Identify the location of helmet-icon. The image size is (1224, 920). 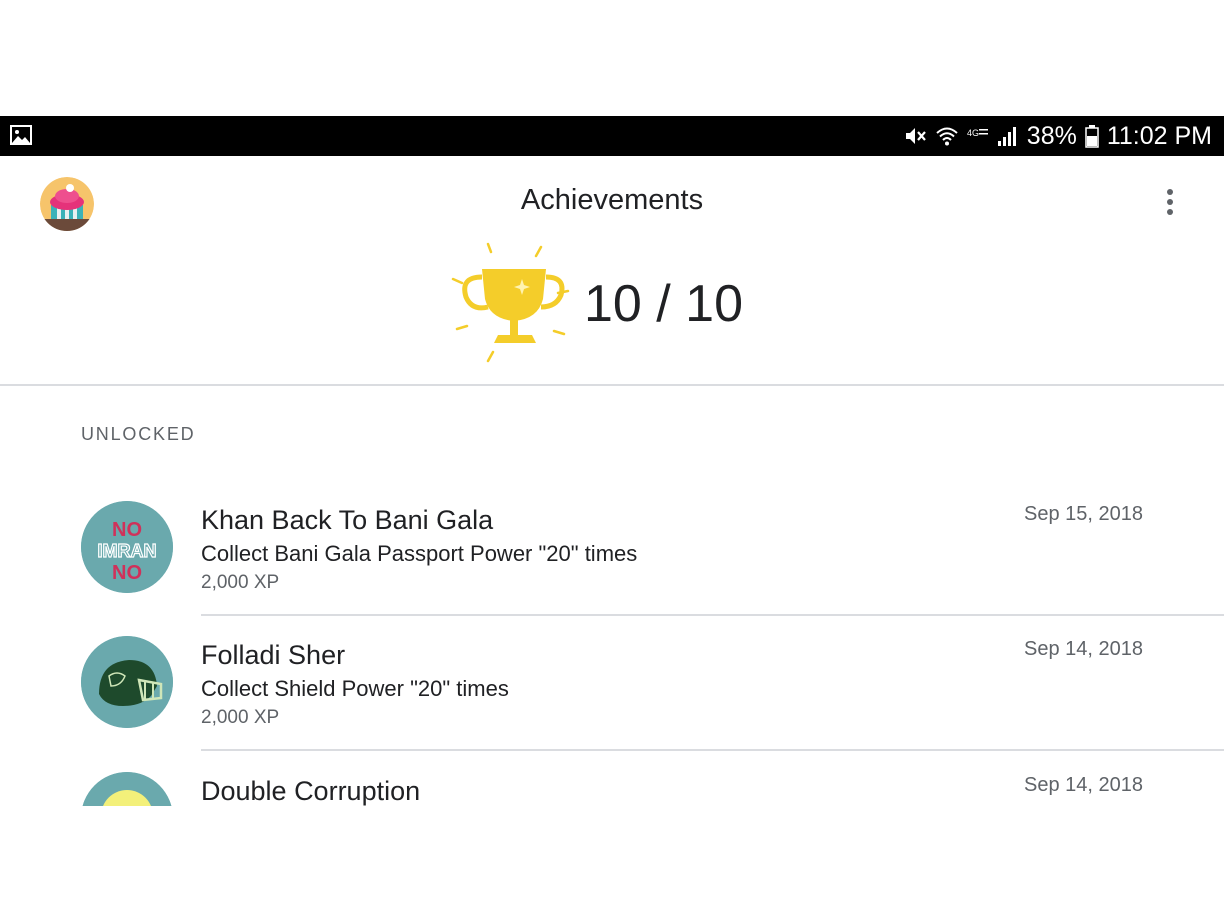
(127, 682).